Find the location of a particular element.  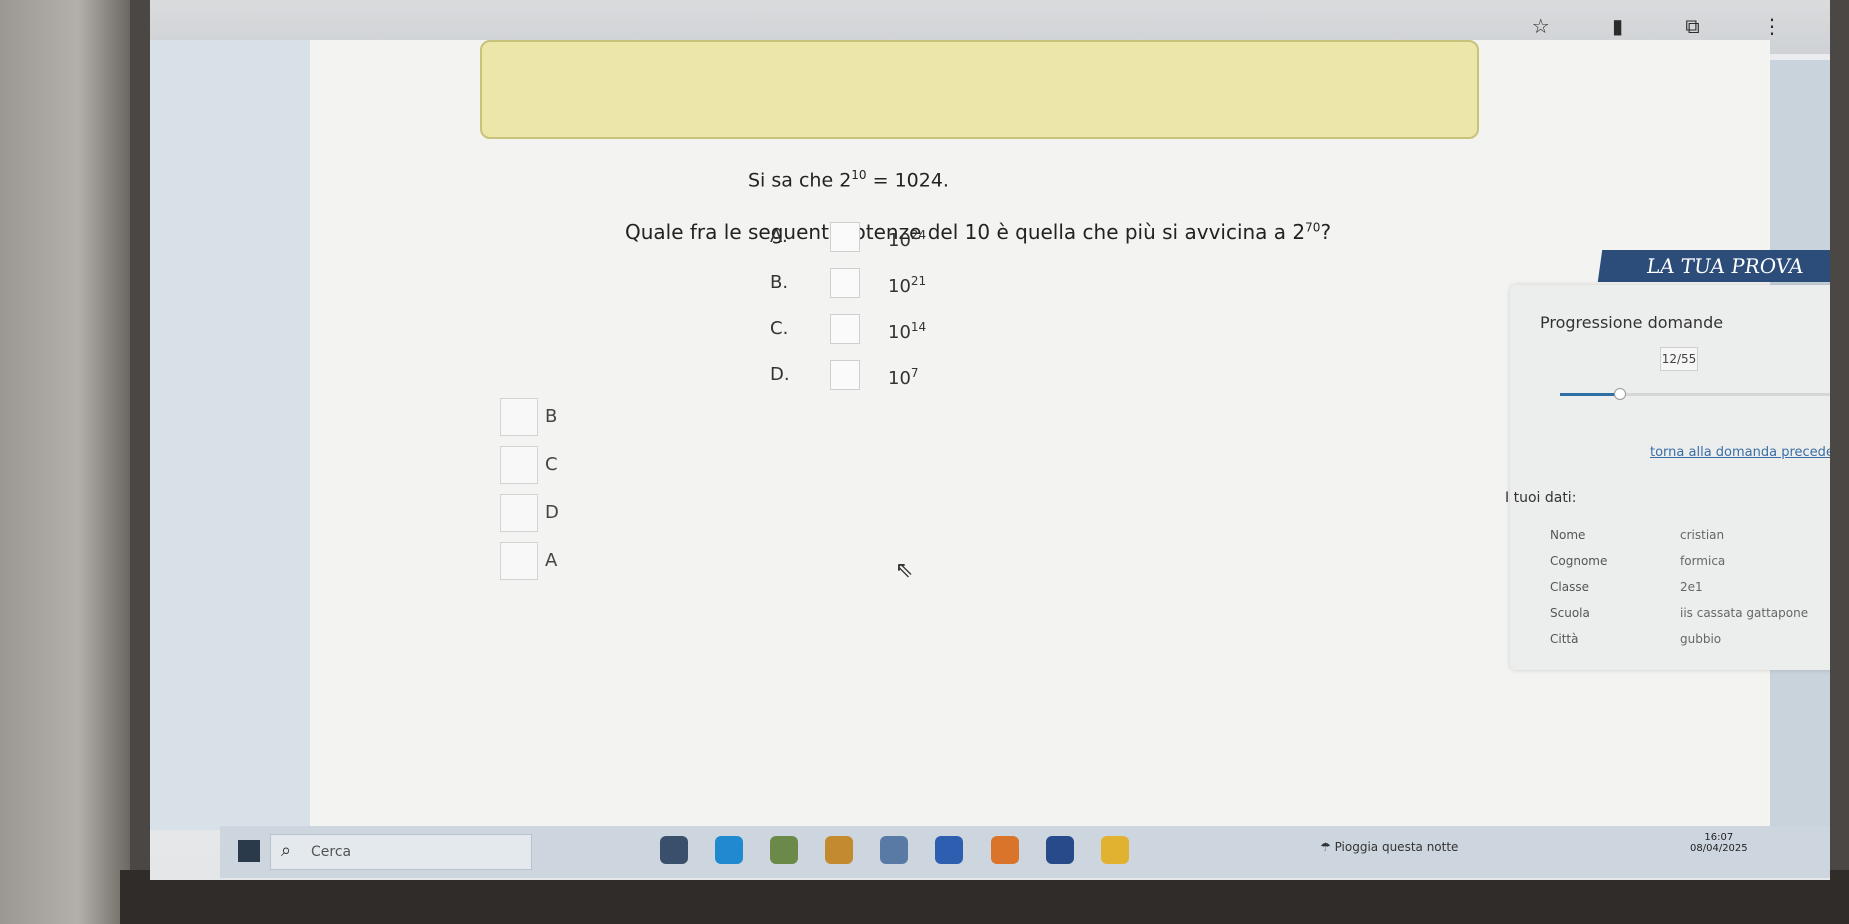

background-left is located at coordinates (65, 462).